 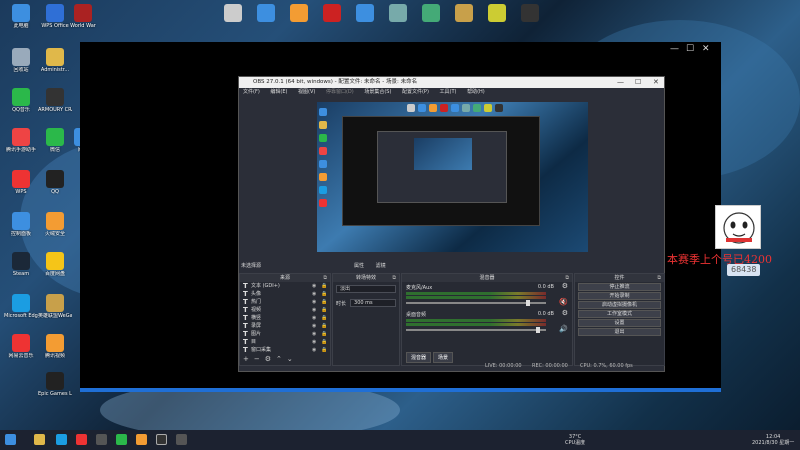 What do you see at coordinates (278, 92) in the screenshot?
I see `menu-edit: 编辑(E)` at bounding box center [278, 92].